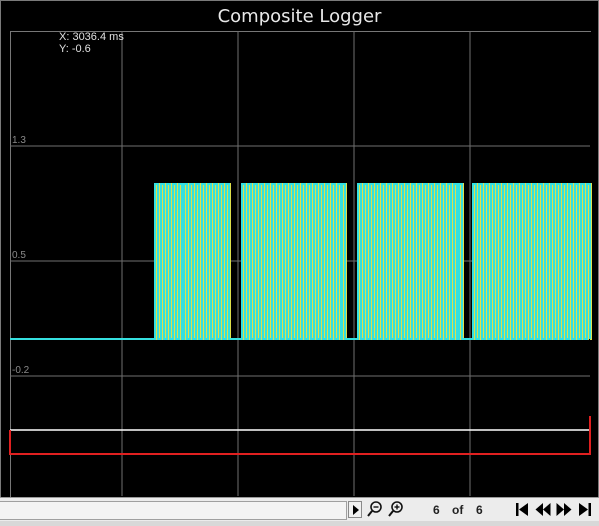  I want to click on last-page-icon, so click(585, 509).